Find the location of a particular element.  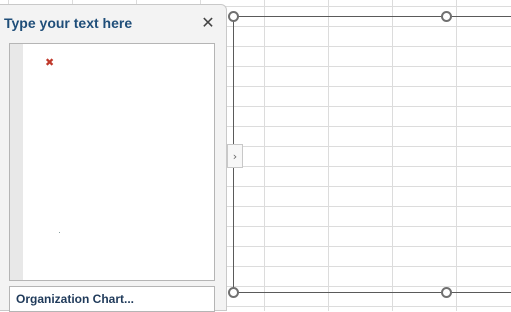

text-pane-title: Type your text here is located at coordinates (68, 23).